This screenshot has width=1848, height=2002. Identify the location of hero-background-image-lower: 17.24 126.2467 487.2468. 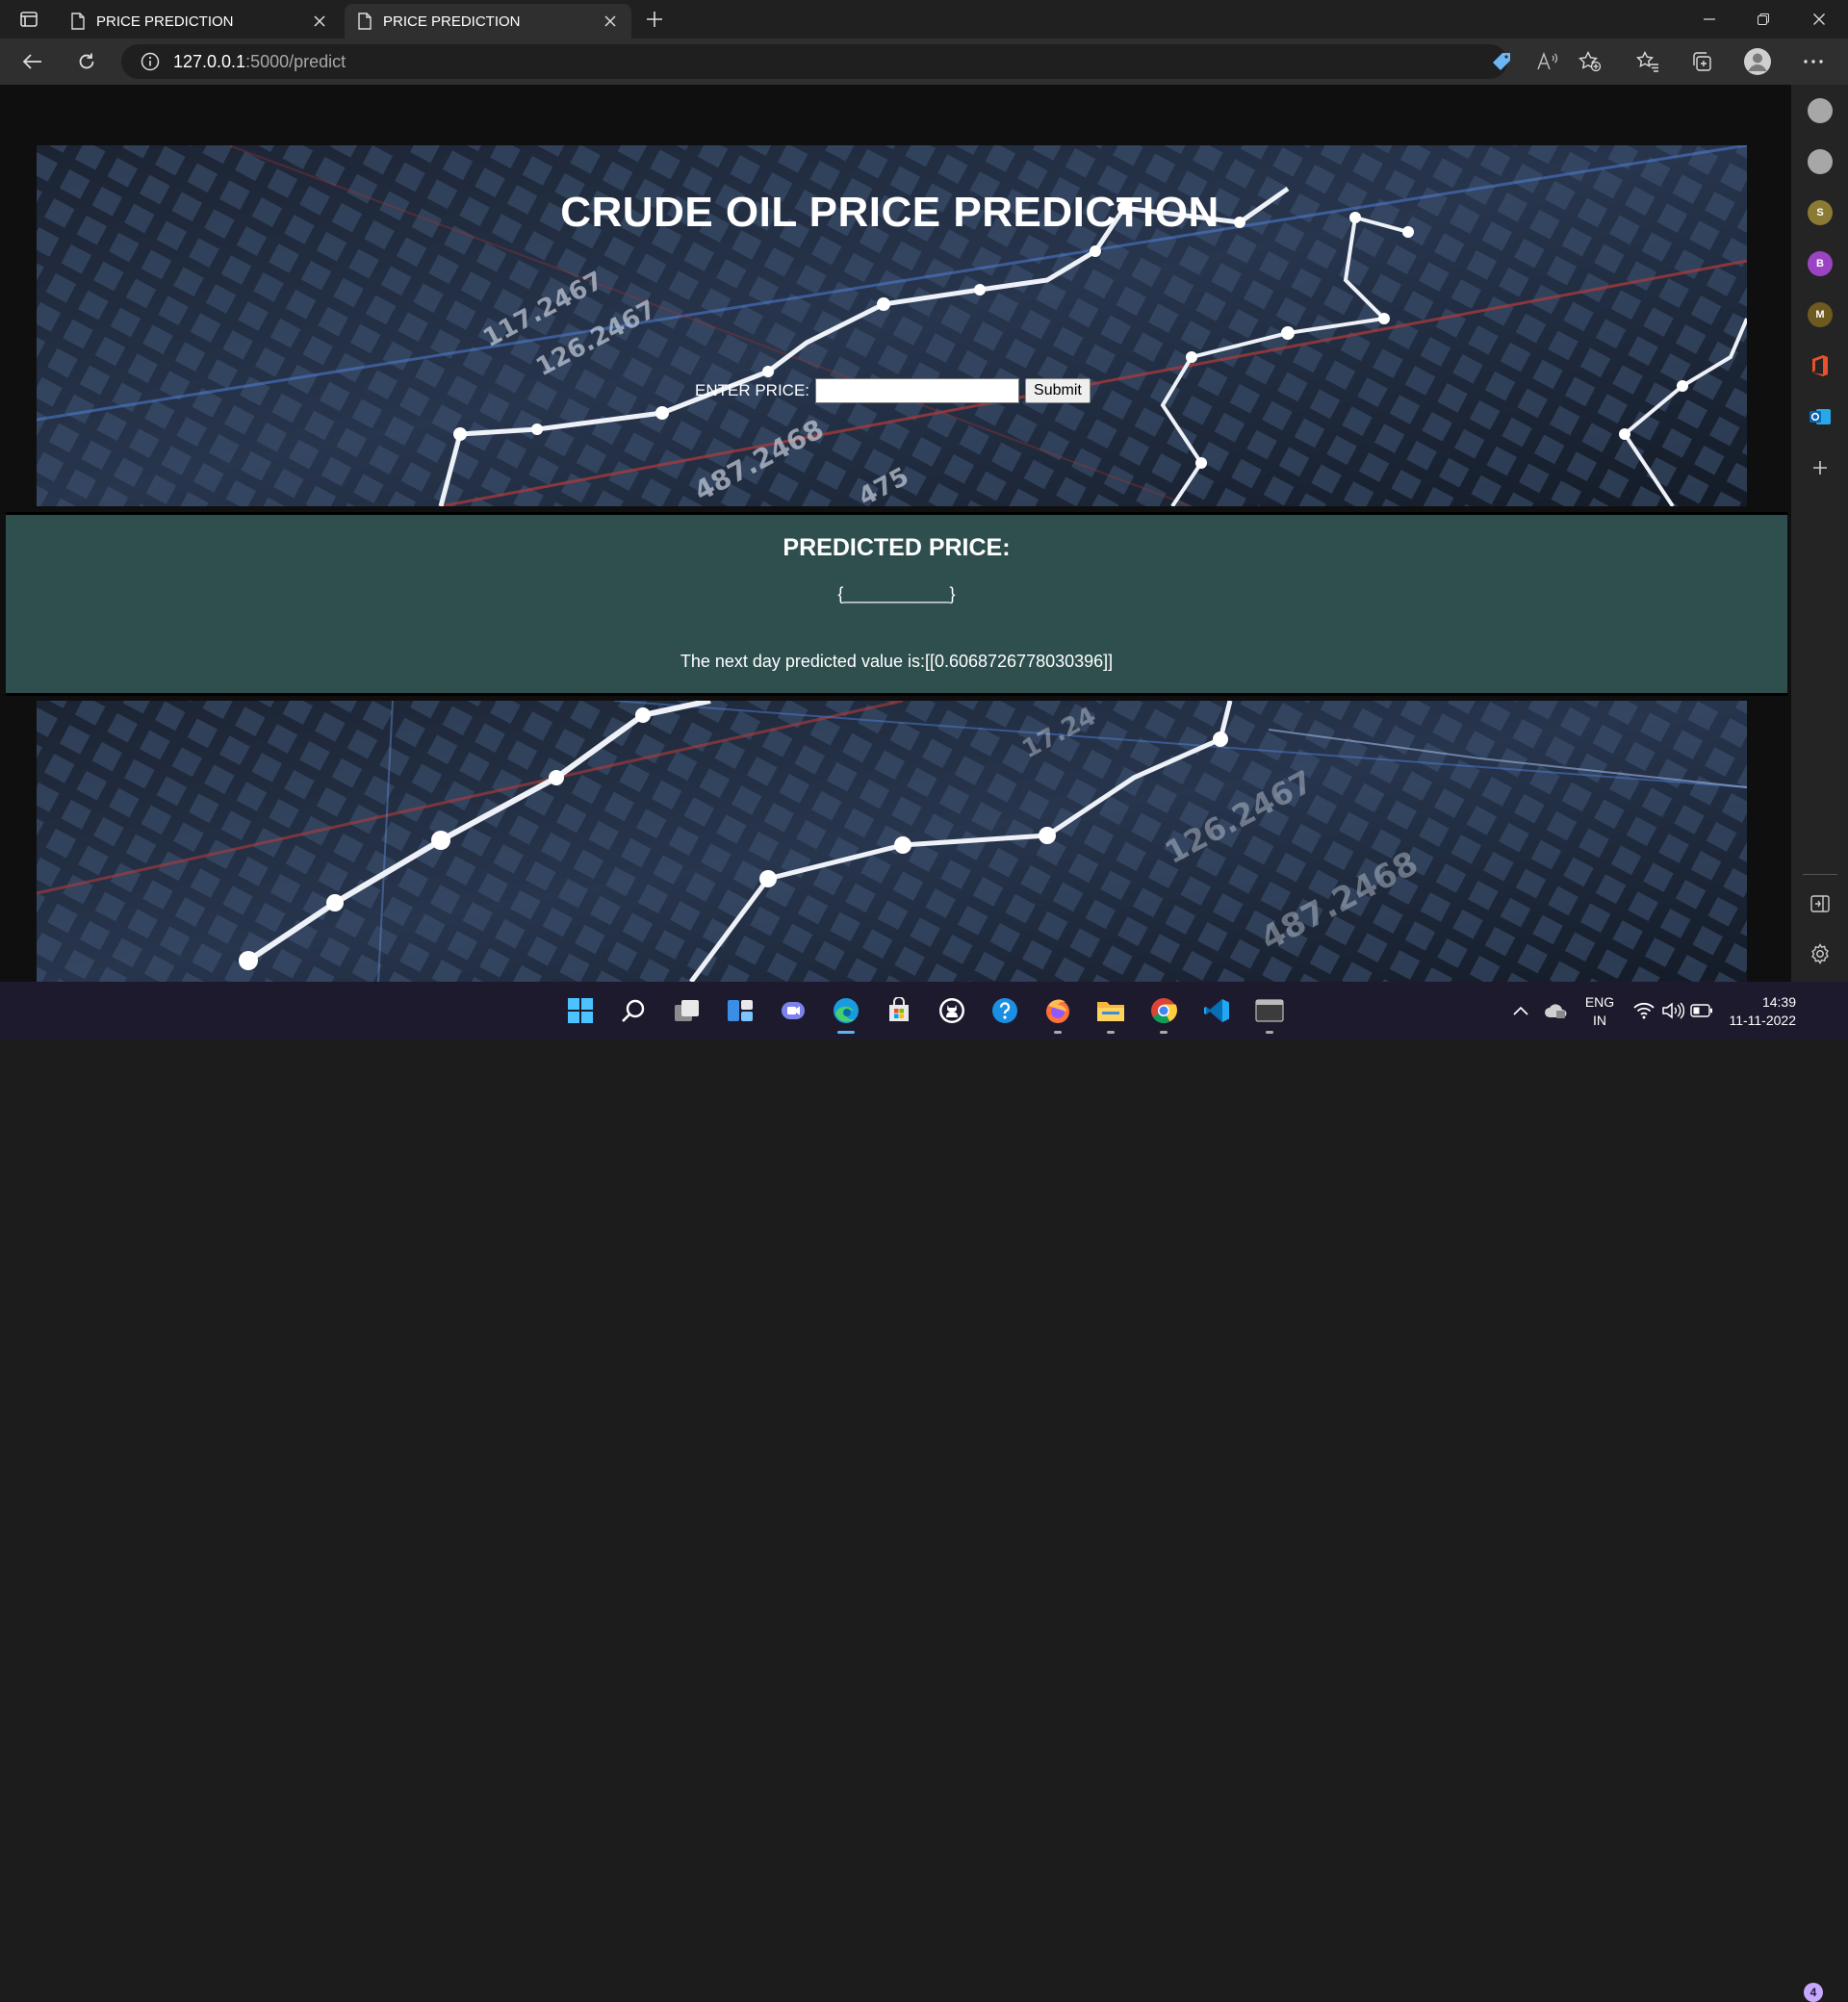
(892, 841).